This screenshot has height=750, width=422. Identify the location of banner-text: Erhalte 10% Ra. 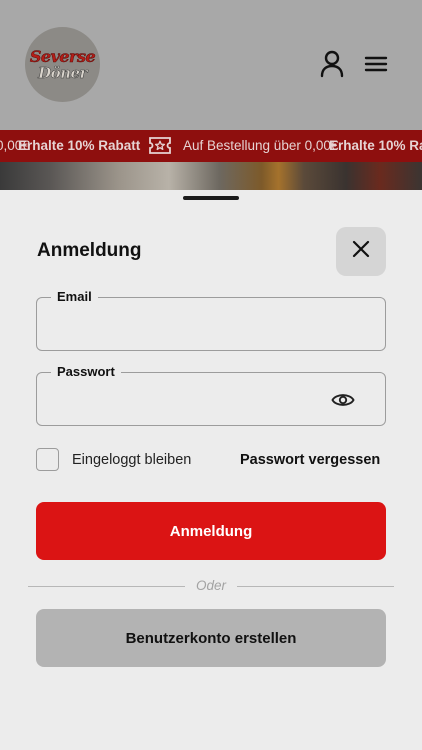
(375, 145).